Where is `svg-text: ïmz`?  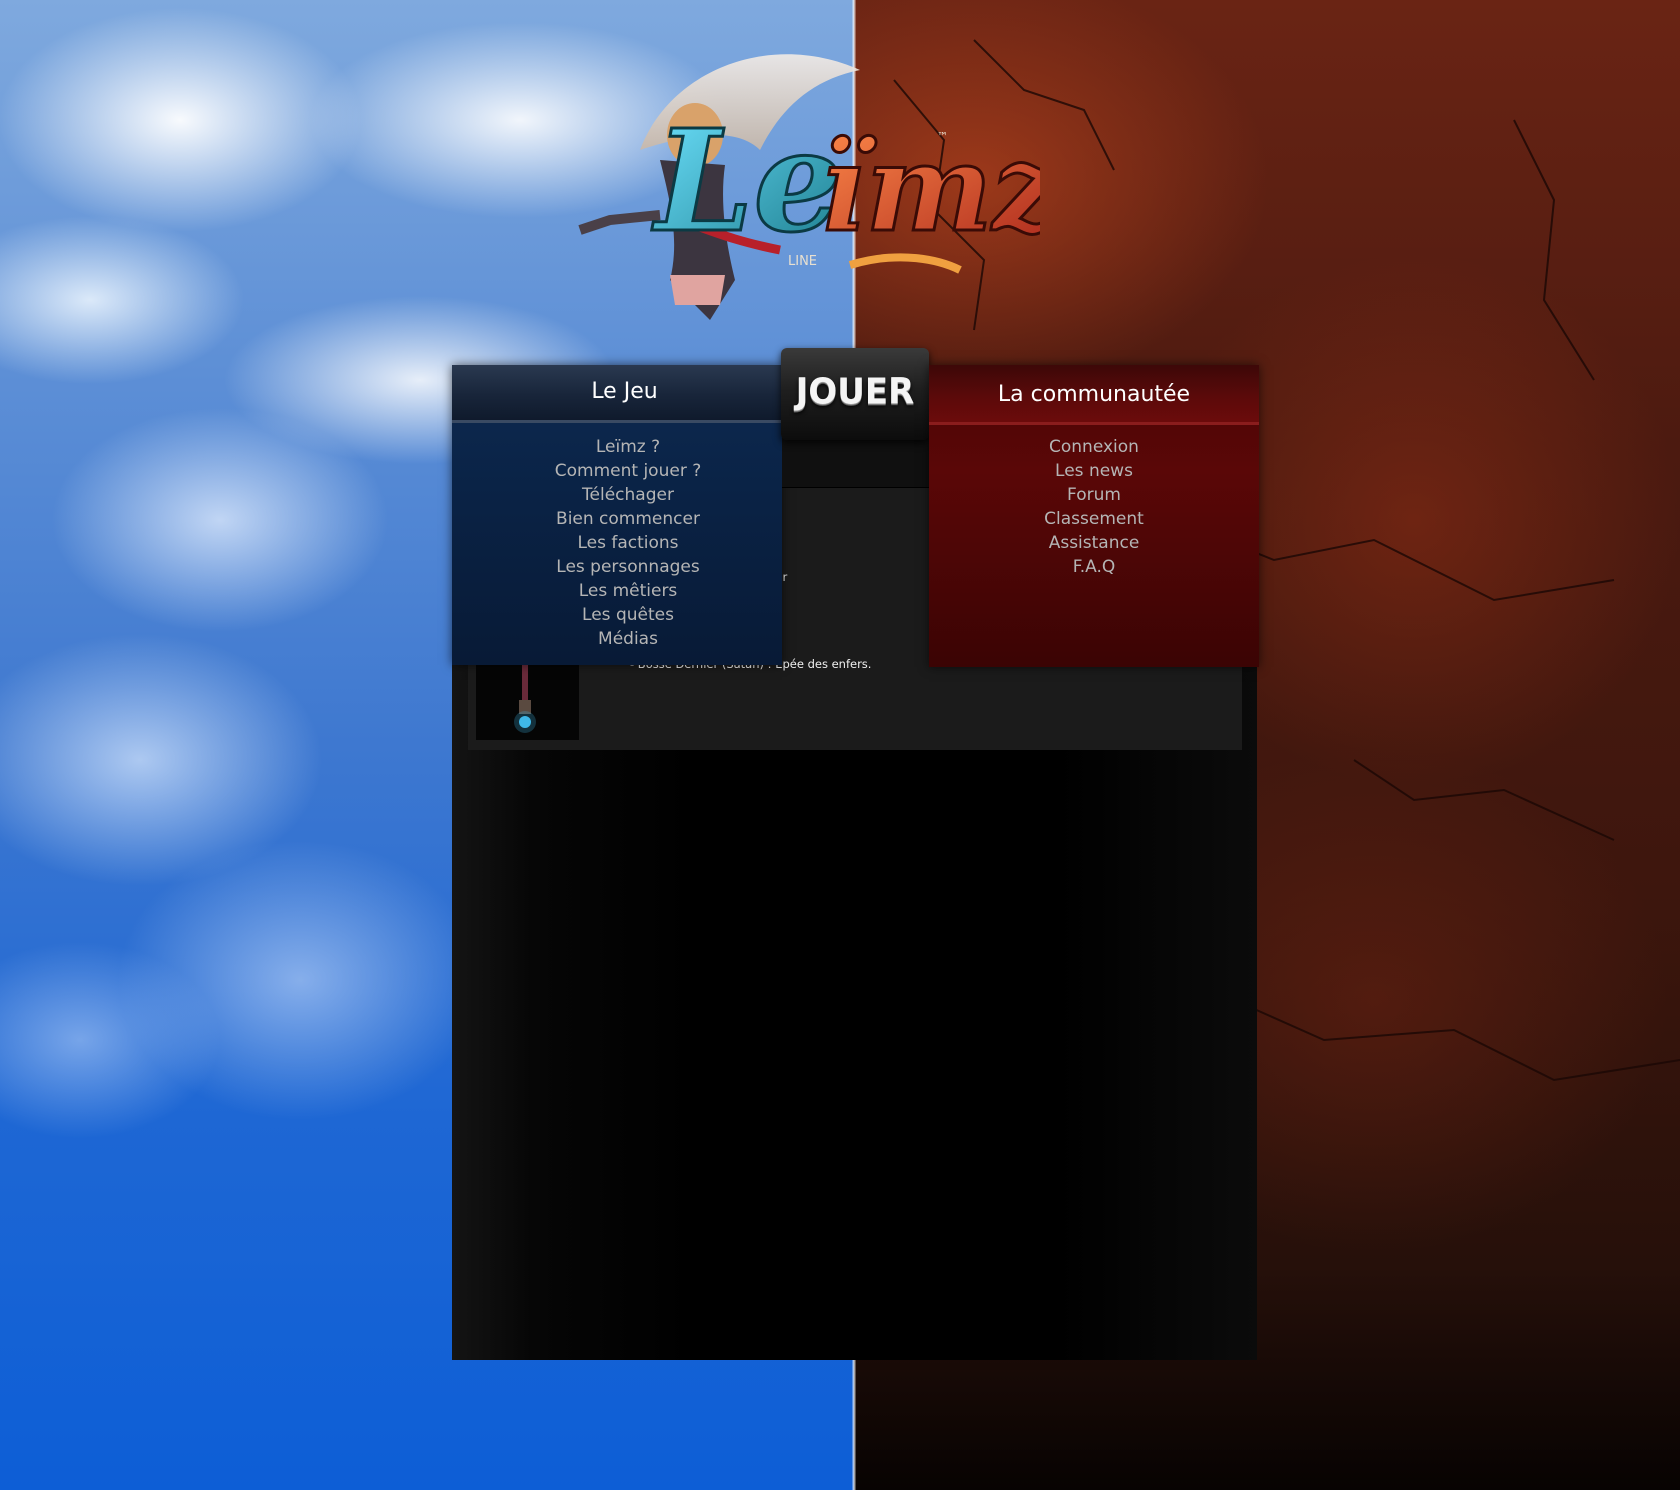
svg-text: ïmz is located at coordinates (930, 188).